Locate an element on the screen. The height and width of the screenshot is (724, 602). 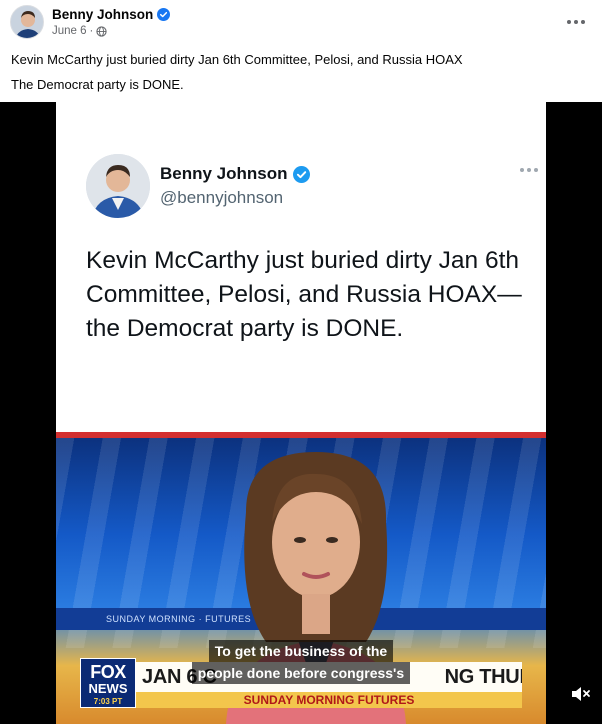
caption-line-2: people done before congress's is located at coordinates (301, 673).